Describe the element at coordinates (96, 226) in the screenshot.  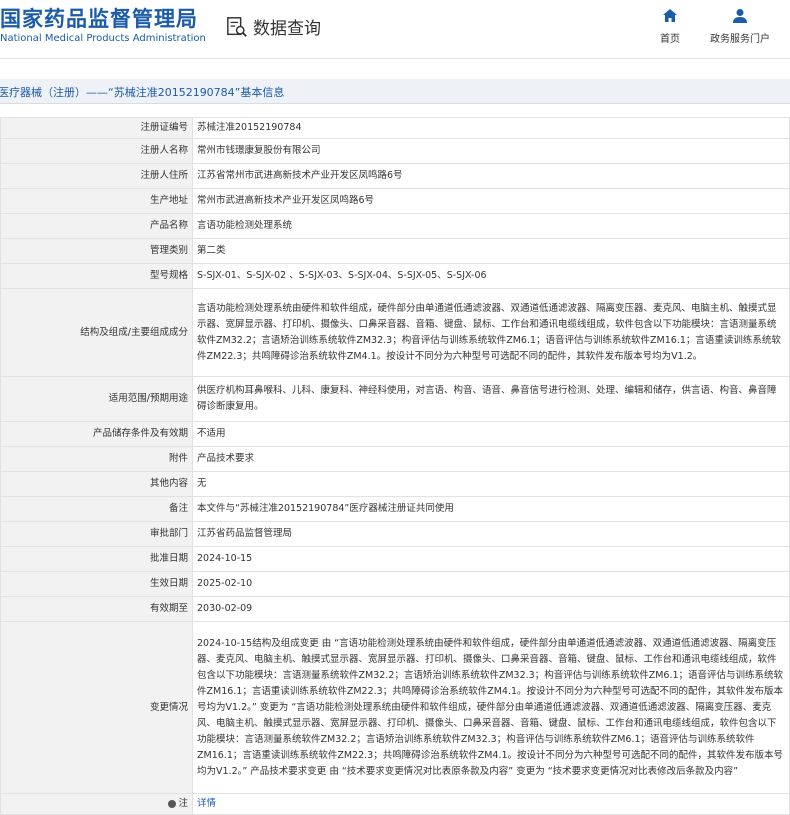
I see `info-row-label: 产品名称` at that location.